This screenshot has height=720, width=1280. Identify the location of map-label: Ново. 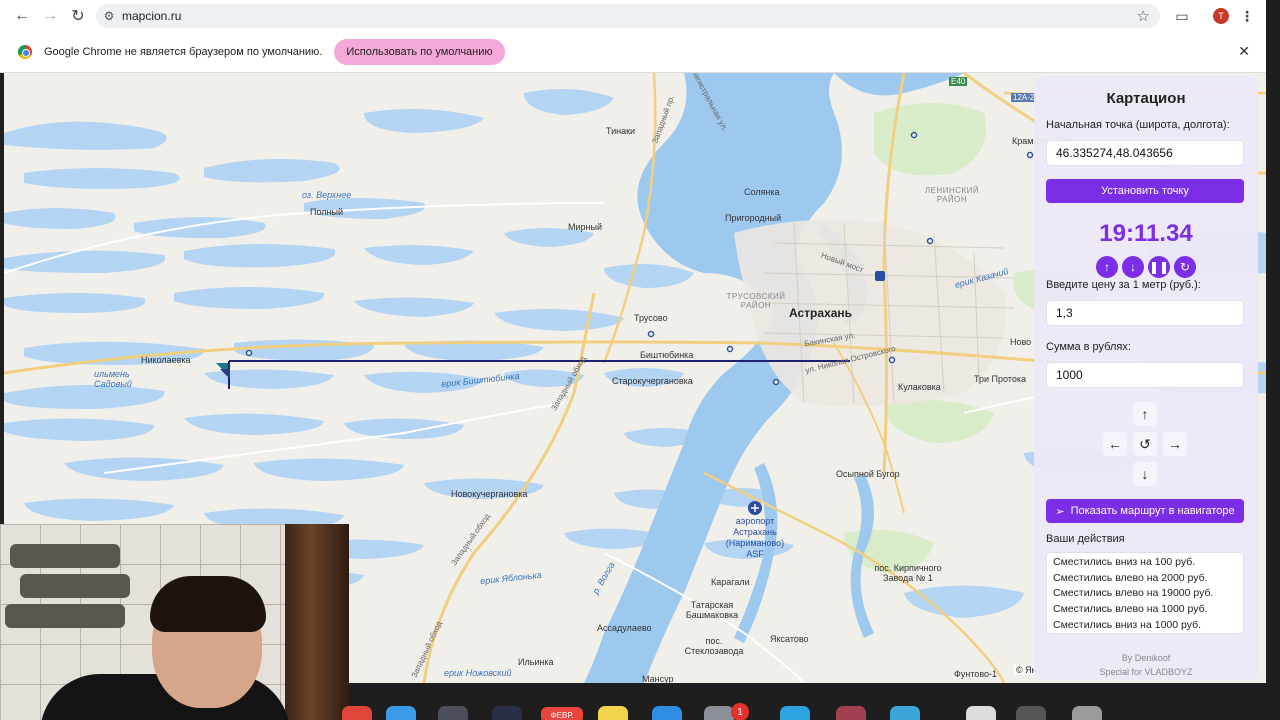
(1021, 342).